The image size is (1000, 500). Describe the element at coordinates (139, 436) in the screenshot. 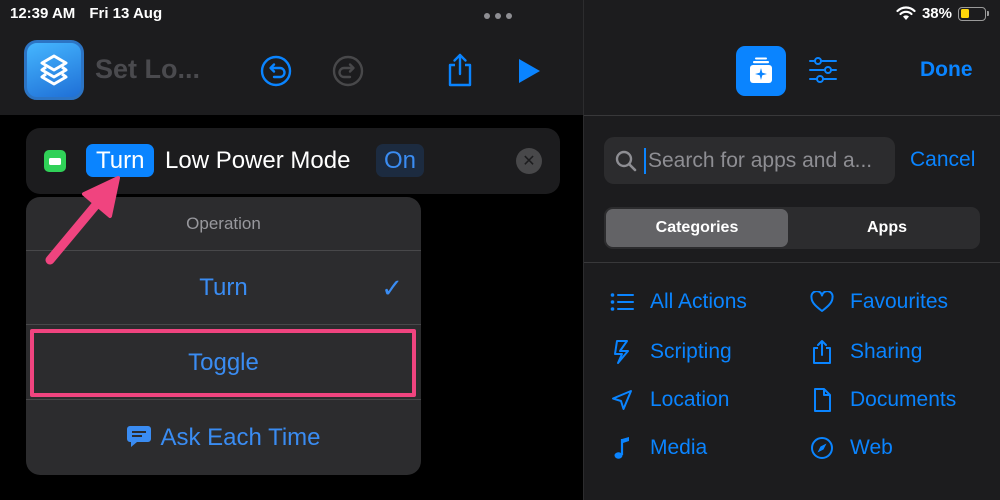

I see `chat-bubble-icon` at that location.